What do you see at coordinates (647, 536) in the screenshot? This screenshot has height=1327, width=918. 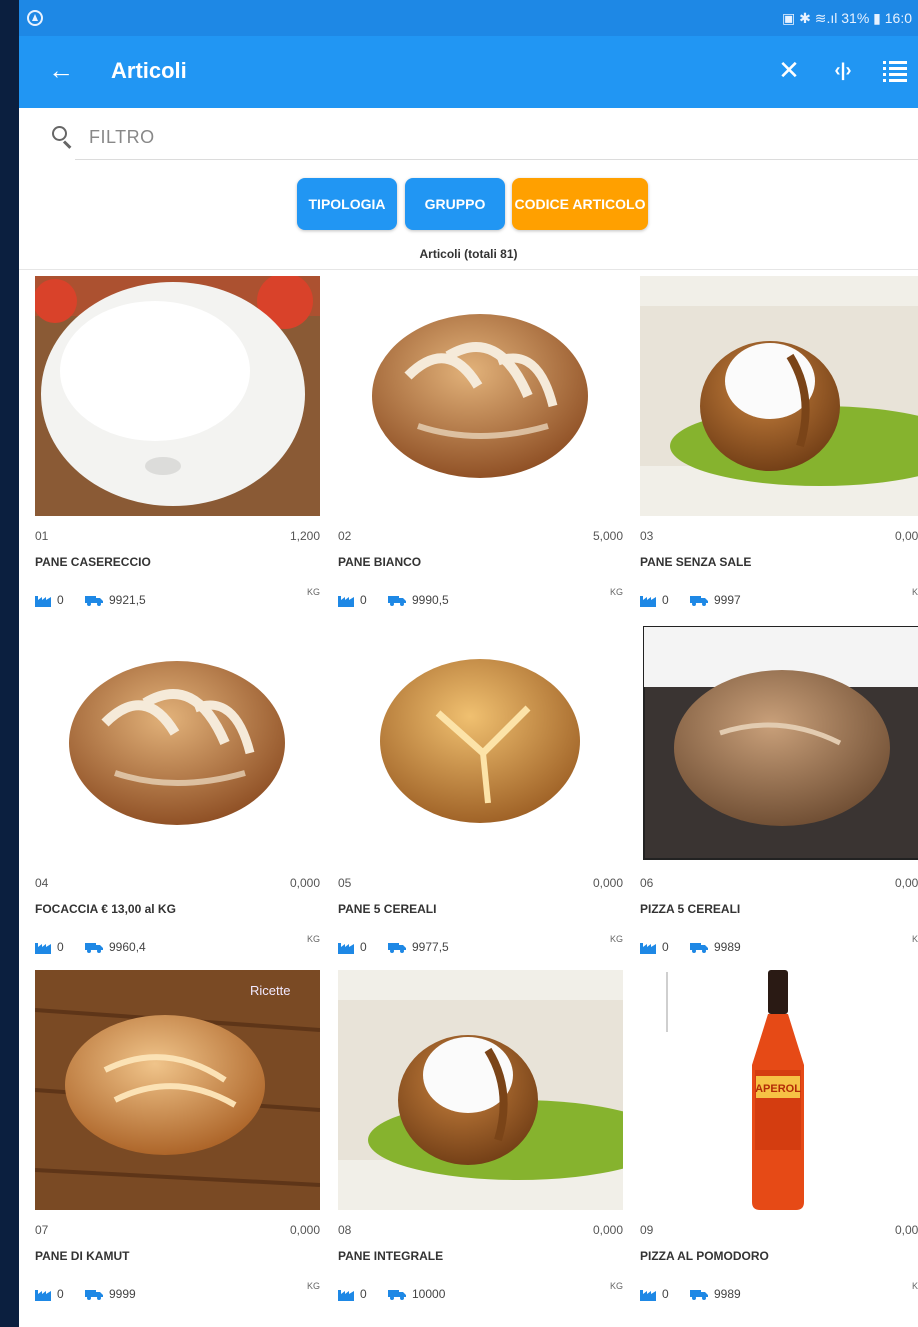 I see `product-code: 03` at bounding box center [647, 536].